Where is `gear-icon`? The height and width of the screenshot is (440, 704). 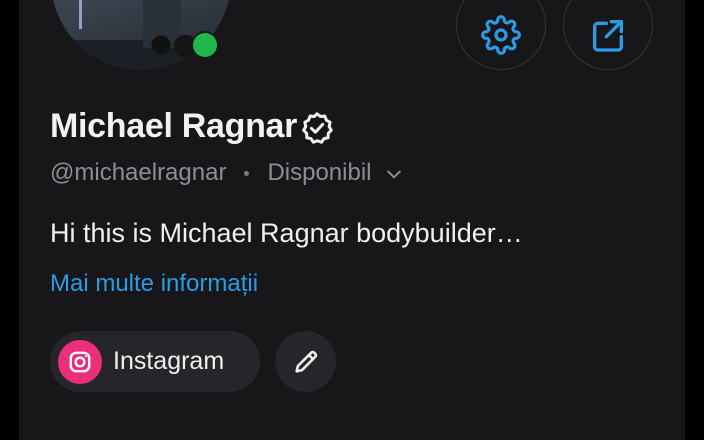 gear-icon is located at coordinates (501, 35).